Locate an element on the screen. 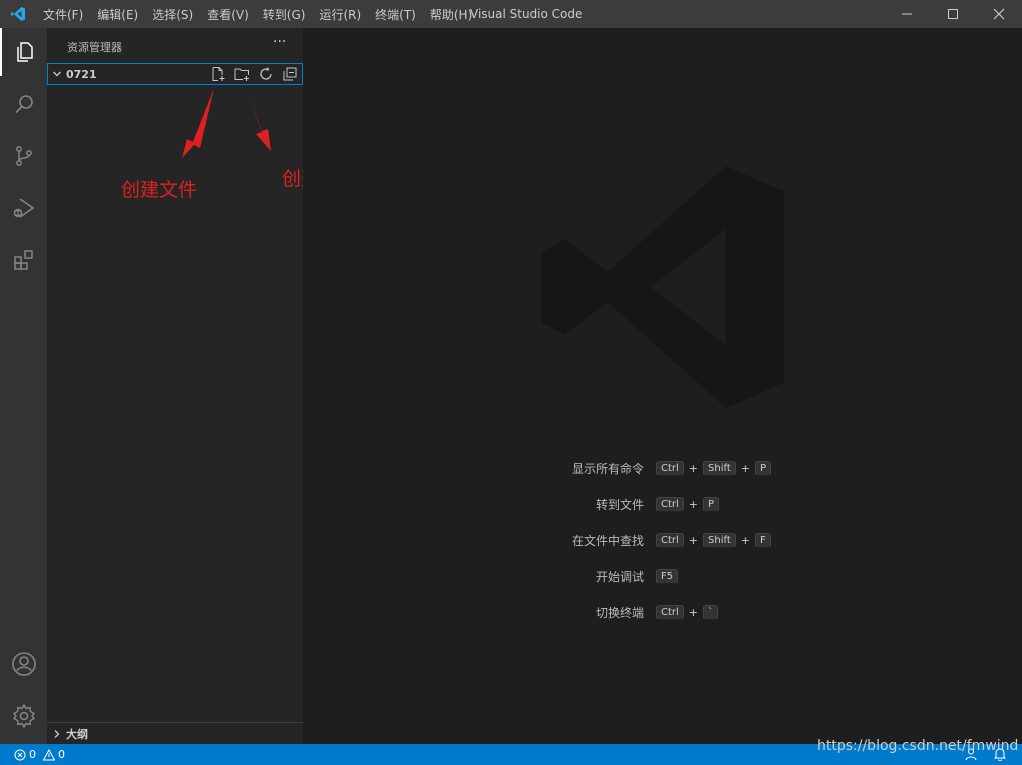 This screenshot has width=1022, height=765. shortcut-row: 显示所有命令 Ctrl + Shift + P is located at coordinates (662, 468).